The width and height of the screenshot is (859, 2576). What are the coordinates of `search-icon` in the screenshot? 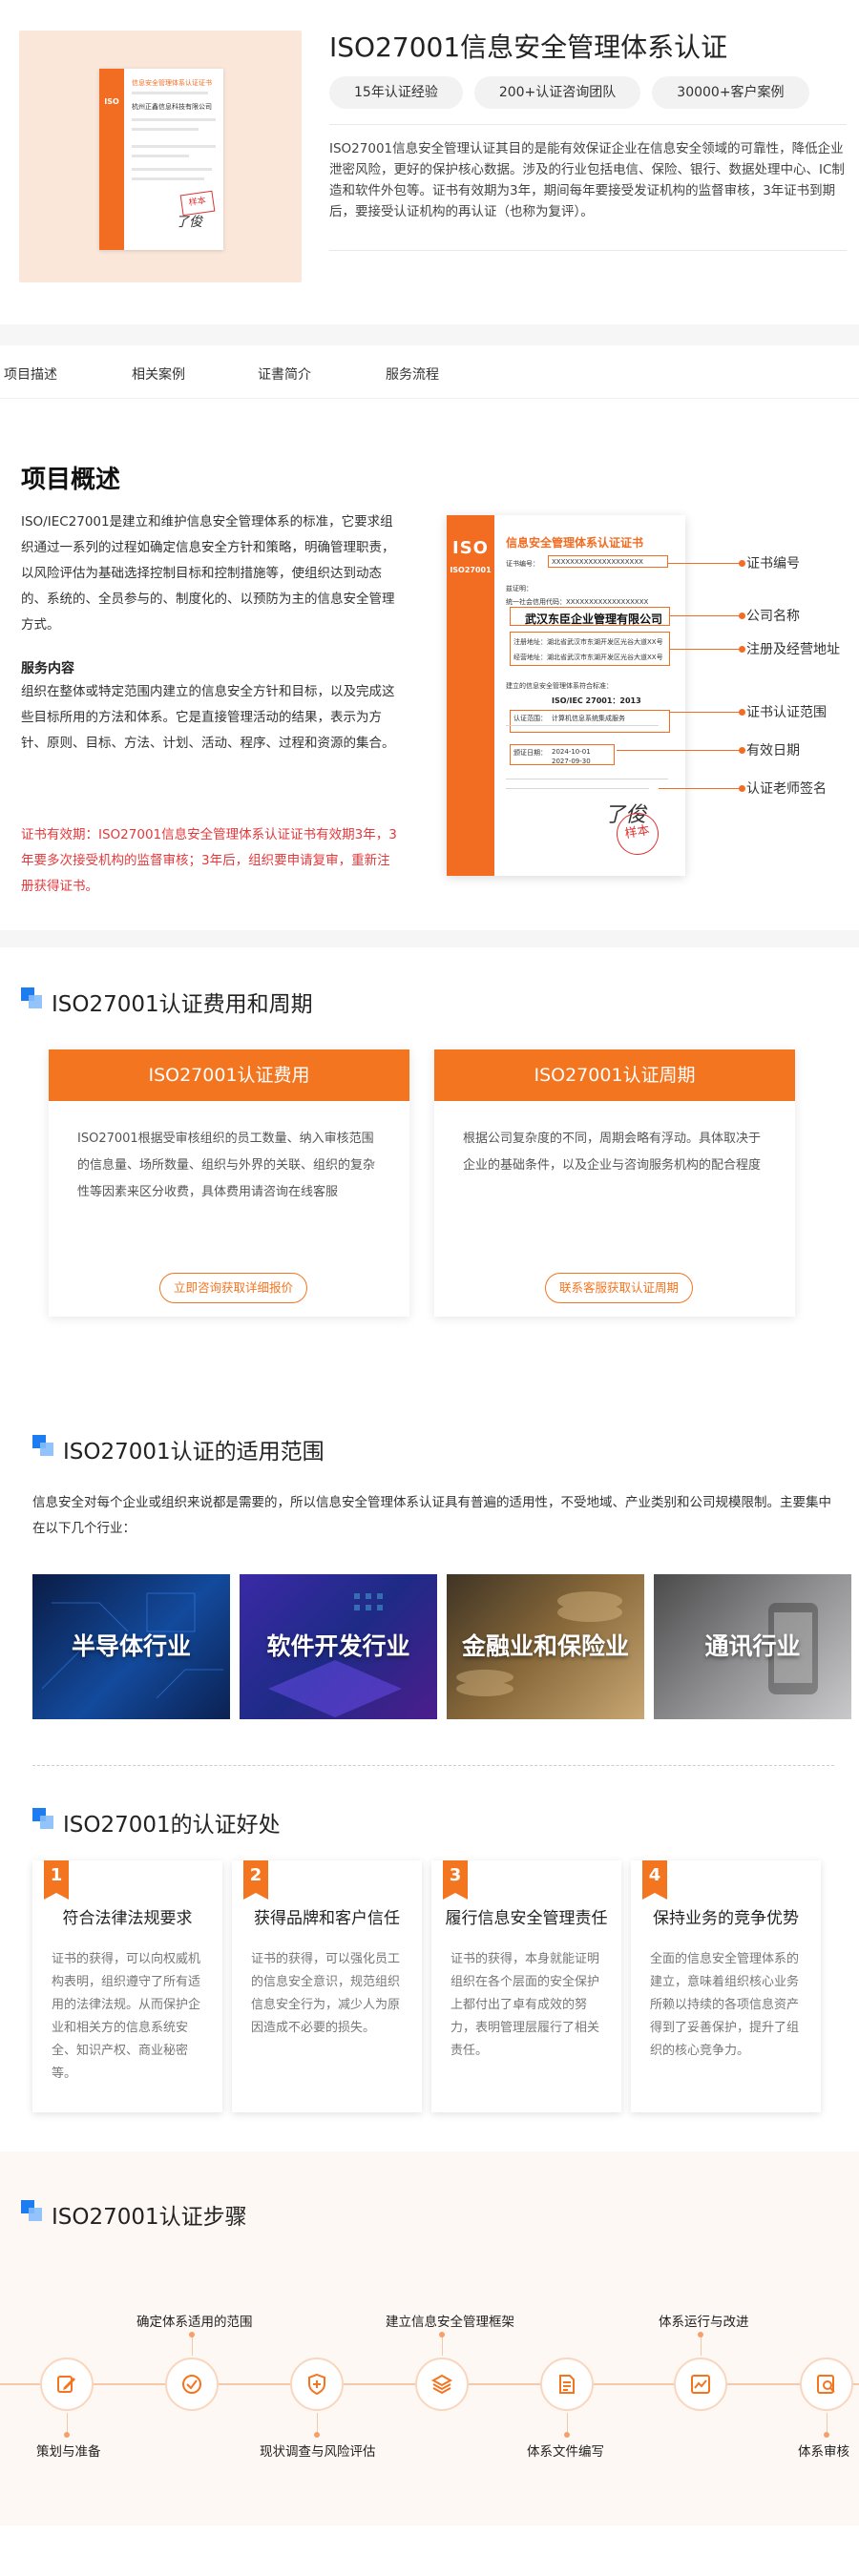 It's located at (826, 2384).